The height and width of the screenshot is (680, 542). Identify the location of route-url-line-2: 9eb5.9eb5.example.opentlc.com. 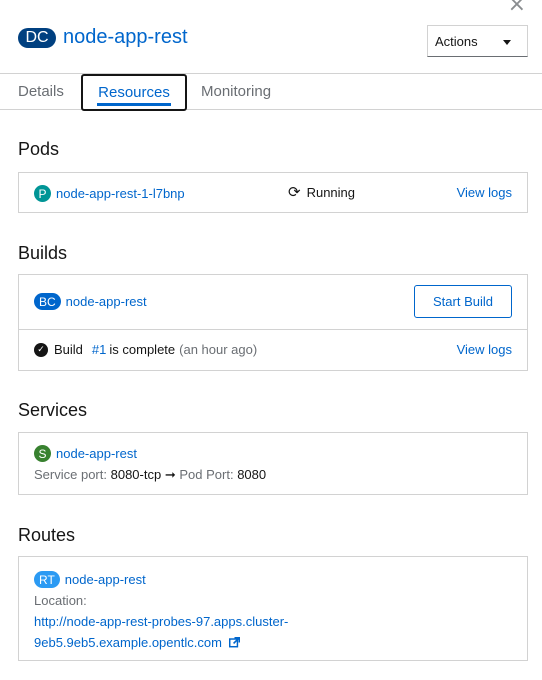
(128, 642).